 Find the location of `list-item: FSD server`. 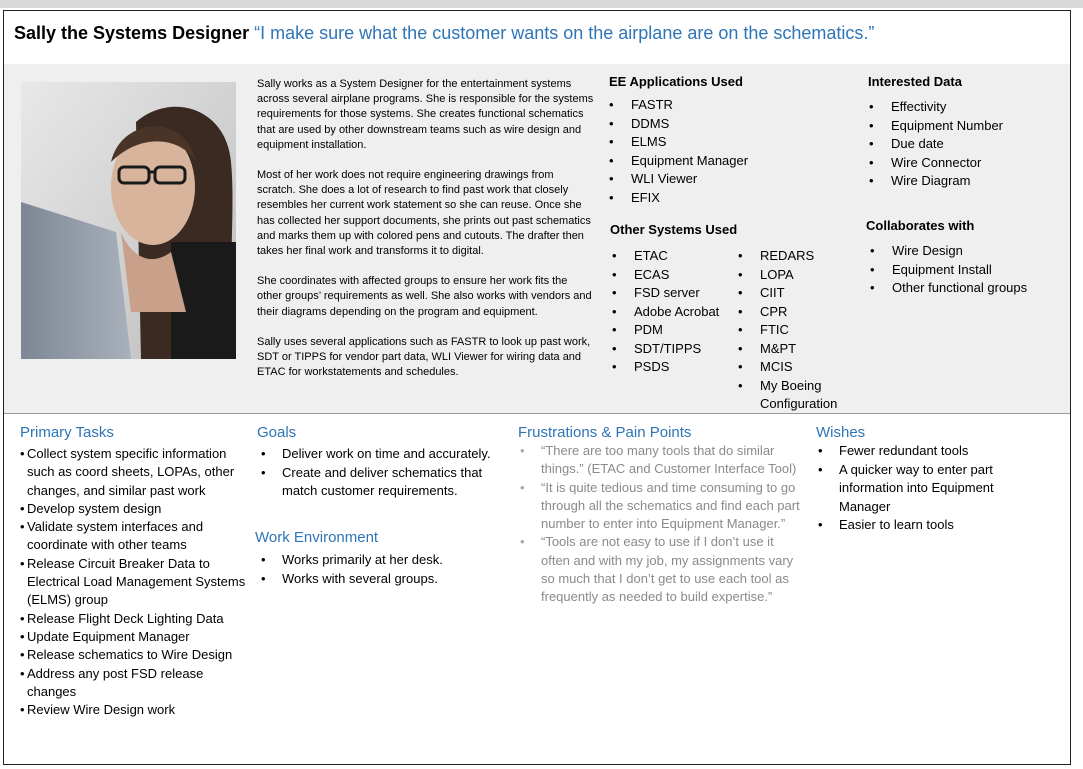

list-item: FSD server is located at coordinates (665, 293).